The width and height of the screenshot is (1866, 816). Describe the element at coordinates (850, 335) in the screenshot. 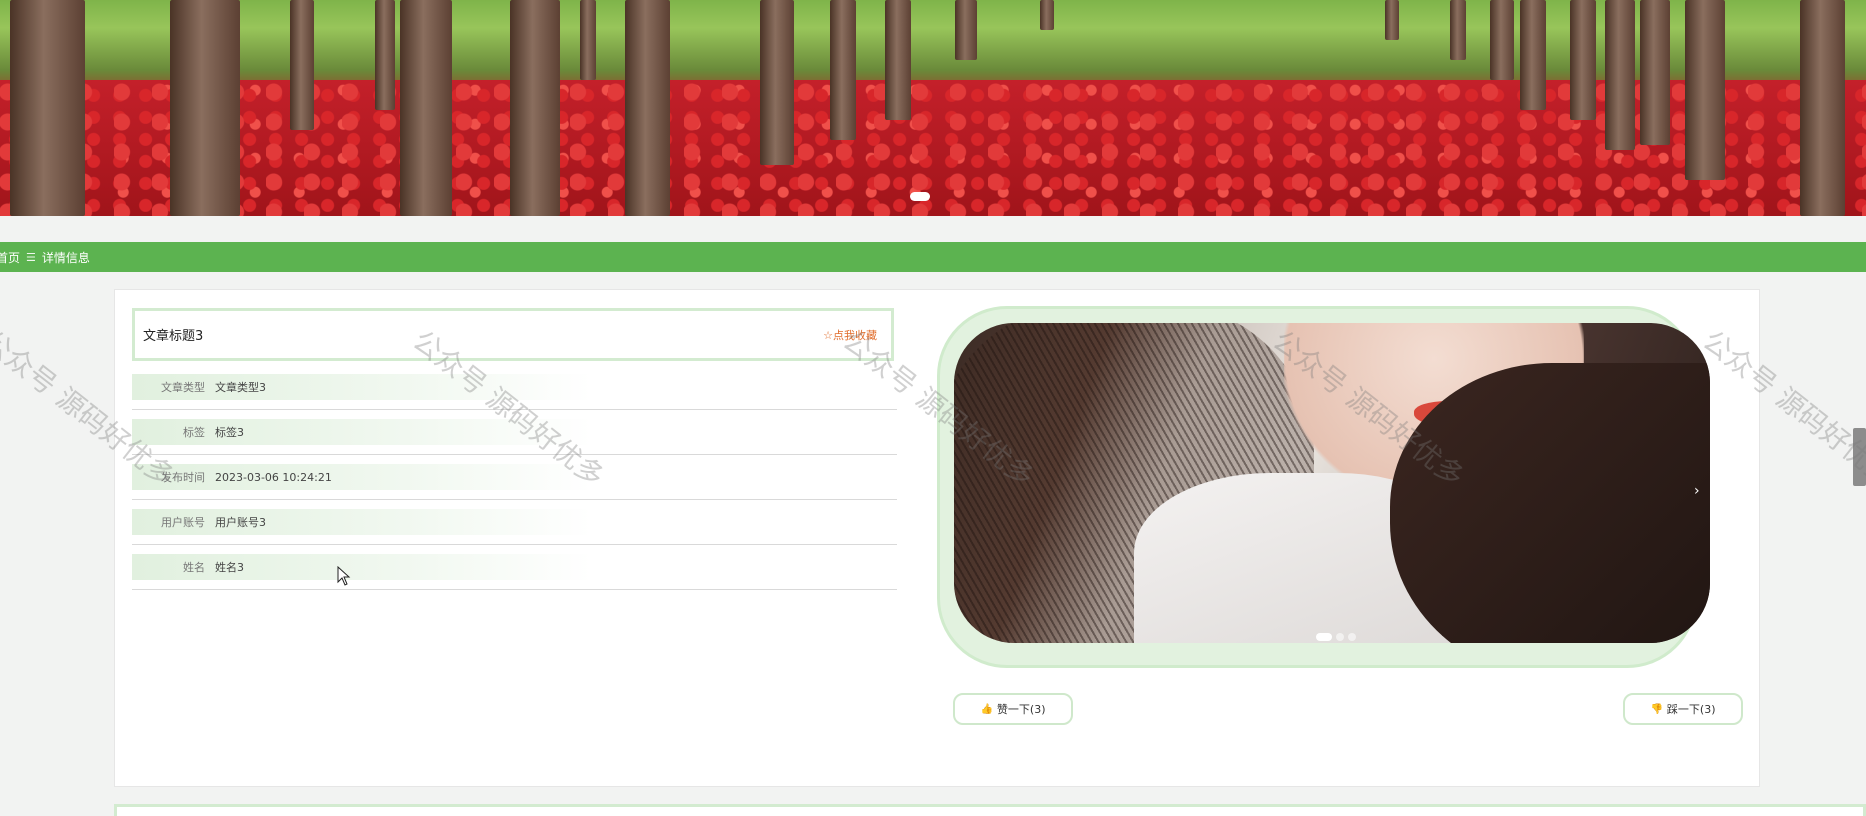

I see `collect-button: ☆点我收藏` at that location.